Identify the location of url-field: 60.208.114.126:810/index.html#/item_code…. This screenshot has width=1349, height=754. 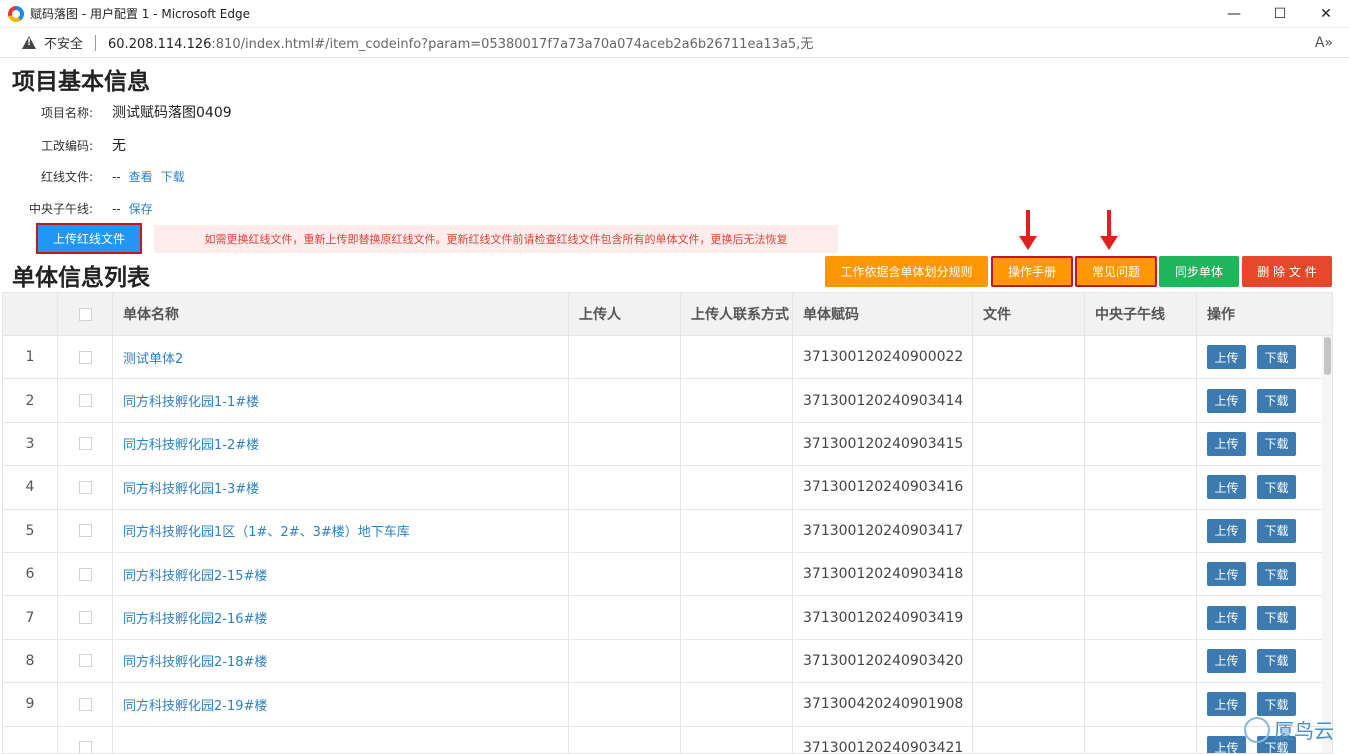
(460, 42).